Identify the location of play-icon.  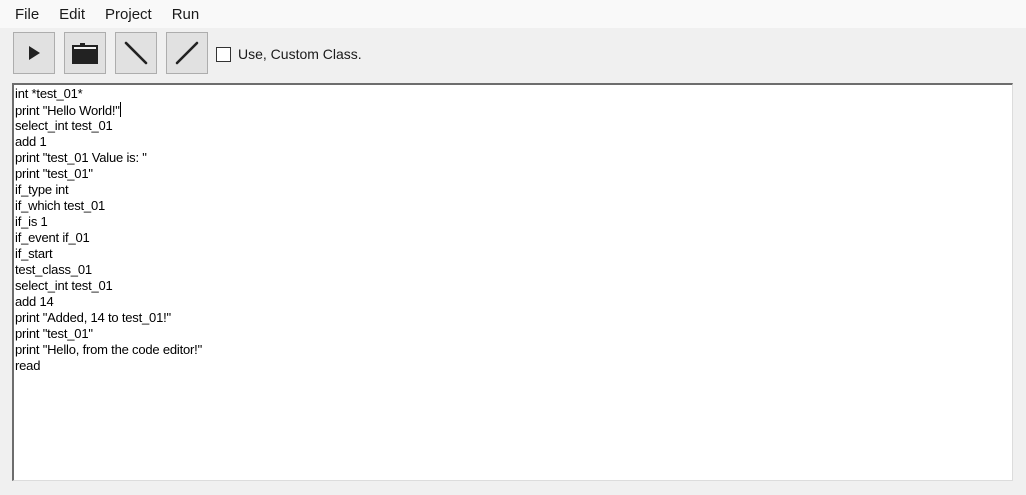
(34, 53).